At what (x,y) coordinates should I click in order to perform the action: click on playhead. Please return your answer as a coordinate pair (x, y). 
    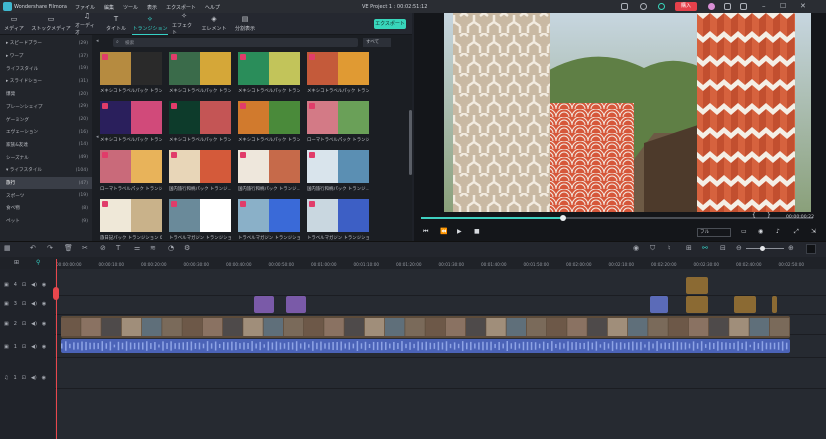
    Looking at the image, I should click on (56, 349).